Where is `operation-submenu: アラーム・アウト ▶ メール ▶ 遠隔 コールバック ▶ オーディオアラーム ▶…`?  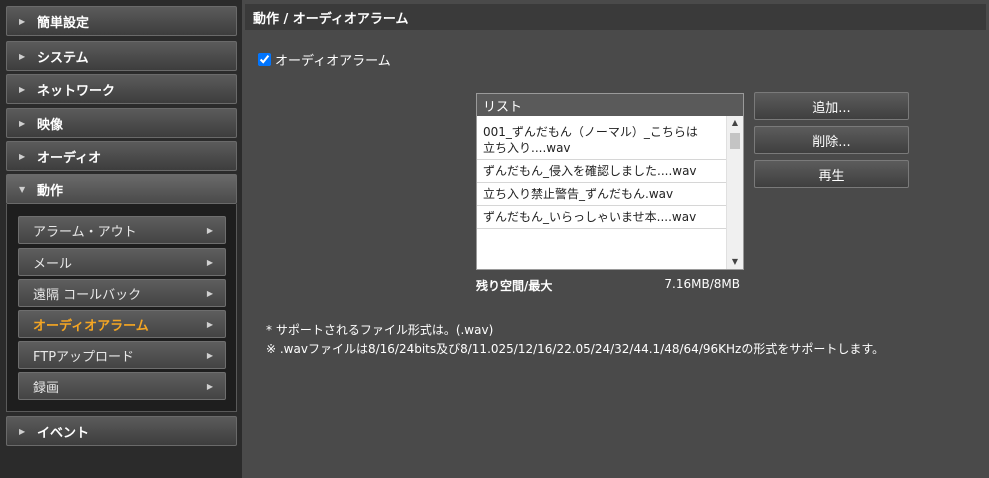
operation-submenu: アラーム・アウト ▶ メール ▶ 遠隔 コールバック ▶ オーディオアラーム ▶… is located at coordinates (121, 308).